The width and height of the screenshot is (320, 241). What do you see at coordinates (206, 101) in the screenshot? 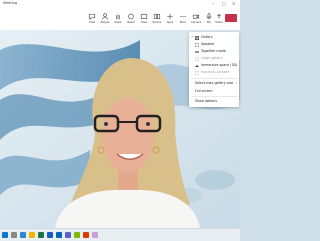
I see `menu-label: Show options` at bounding box center [206, 101].